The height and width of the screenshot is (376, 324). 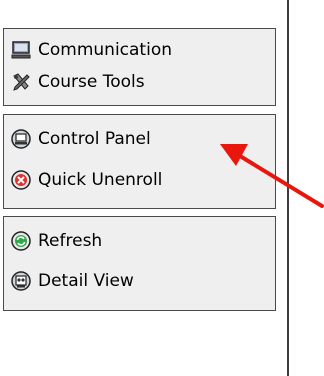 What do you see at coordinates (86, 281) in the screenshot?
I see `menu-item-label: Detail View` at bounding box center [86, 281].